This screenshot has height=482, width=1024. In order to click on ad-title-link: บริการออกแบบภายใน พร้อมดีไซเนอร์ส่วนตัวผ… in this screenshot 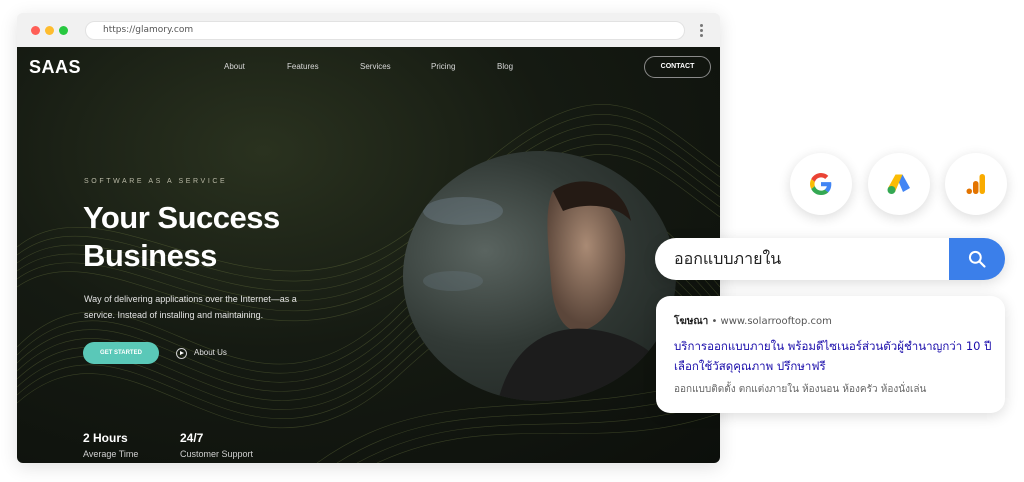, I will do `click(836, 356)`.